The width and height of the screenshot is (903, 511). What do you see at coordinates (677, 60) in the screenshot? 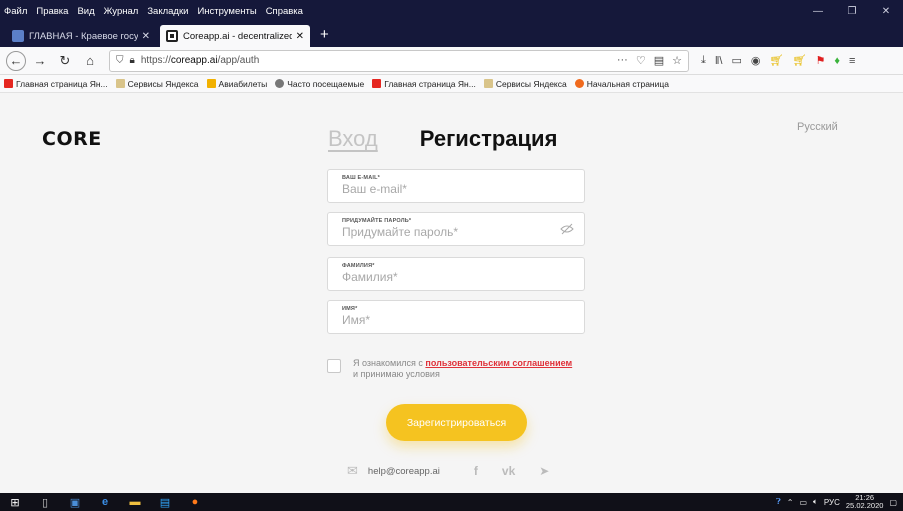
I see `bookmark-star-icon: ☆` at bounding box center [677, 60].